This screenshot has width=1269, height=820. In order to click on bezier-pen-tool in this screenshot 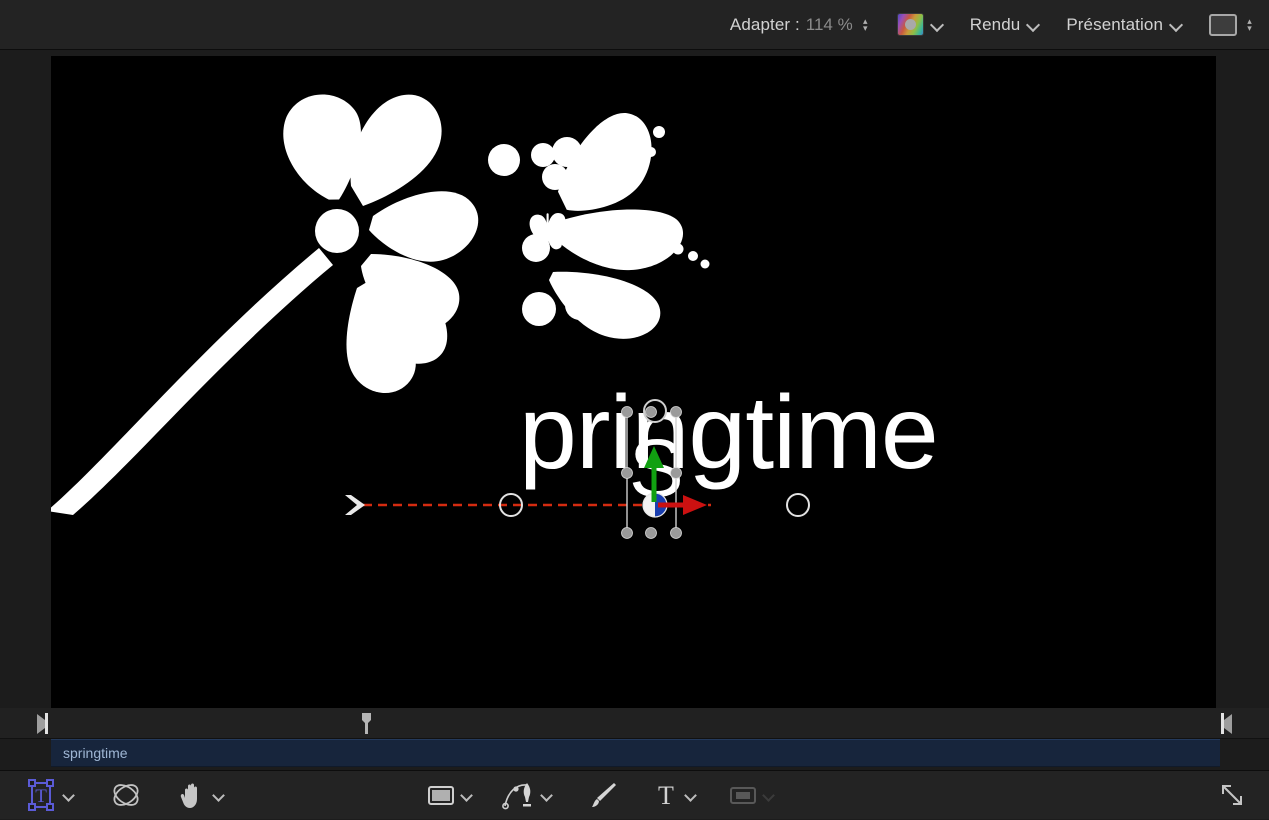, I will do `click(528, 795)`.